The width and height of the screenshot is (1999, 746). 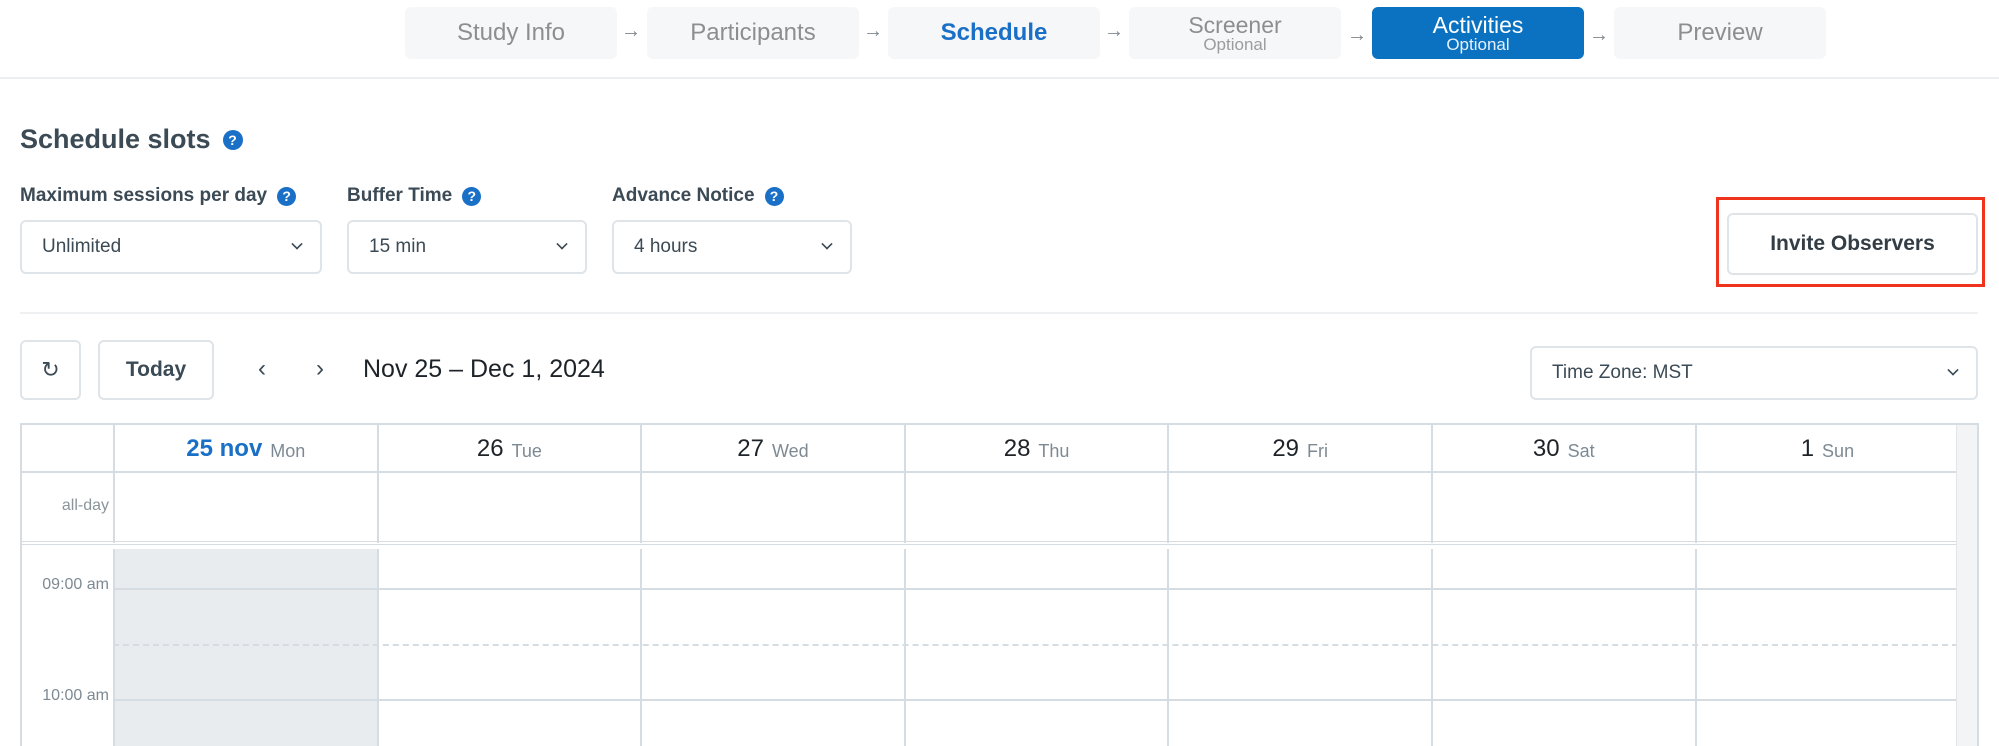 I want to click on invite-observers-button: Invite Observers, so click(x=1852, y=244).